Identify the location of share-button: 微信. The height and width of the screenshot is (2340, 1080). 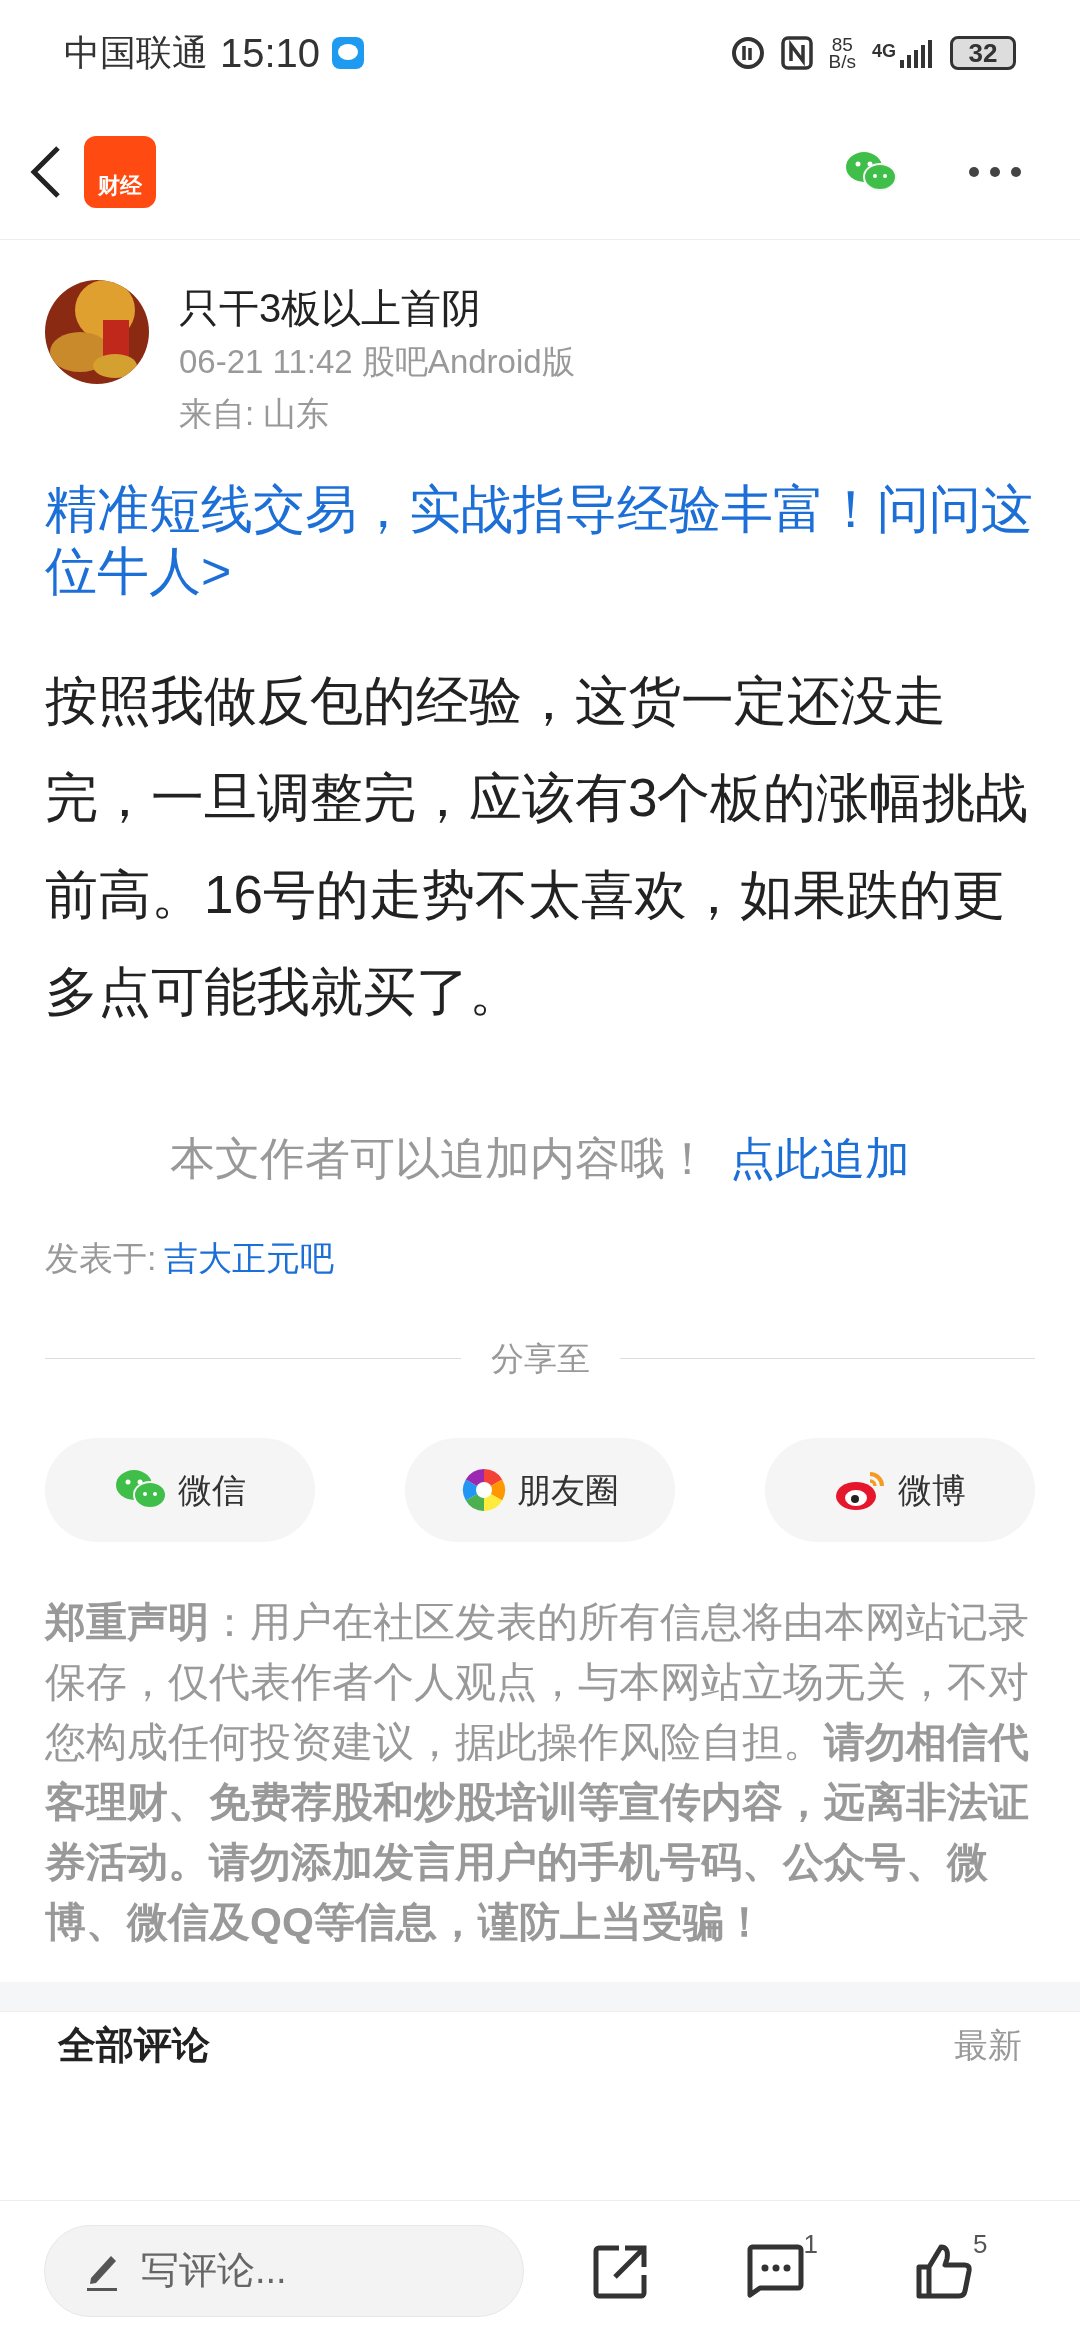
(180, 1490).